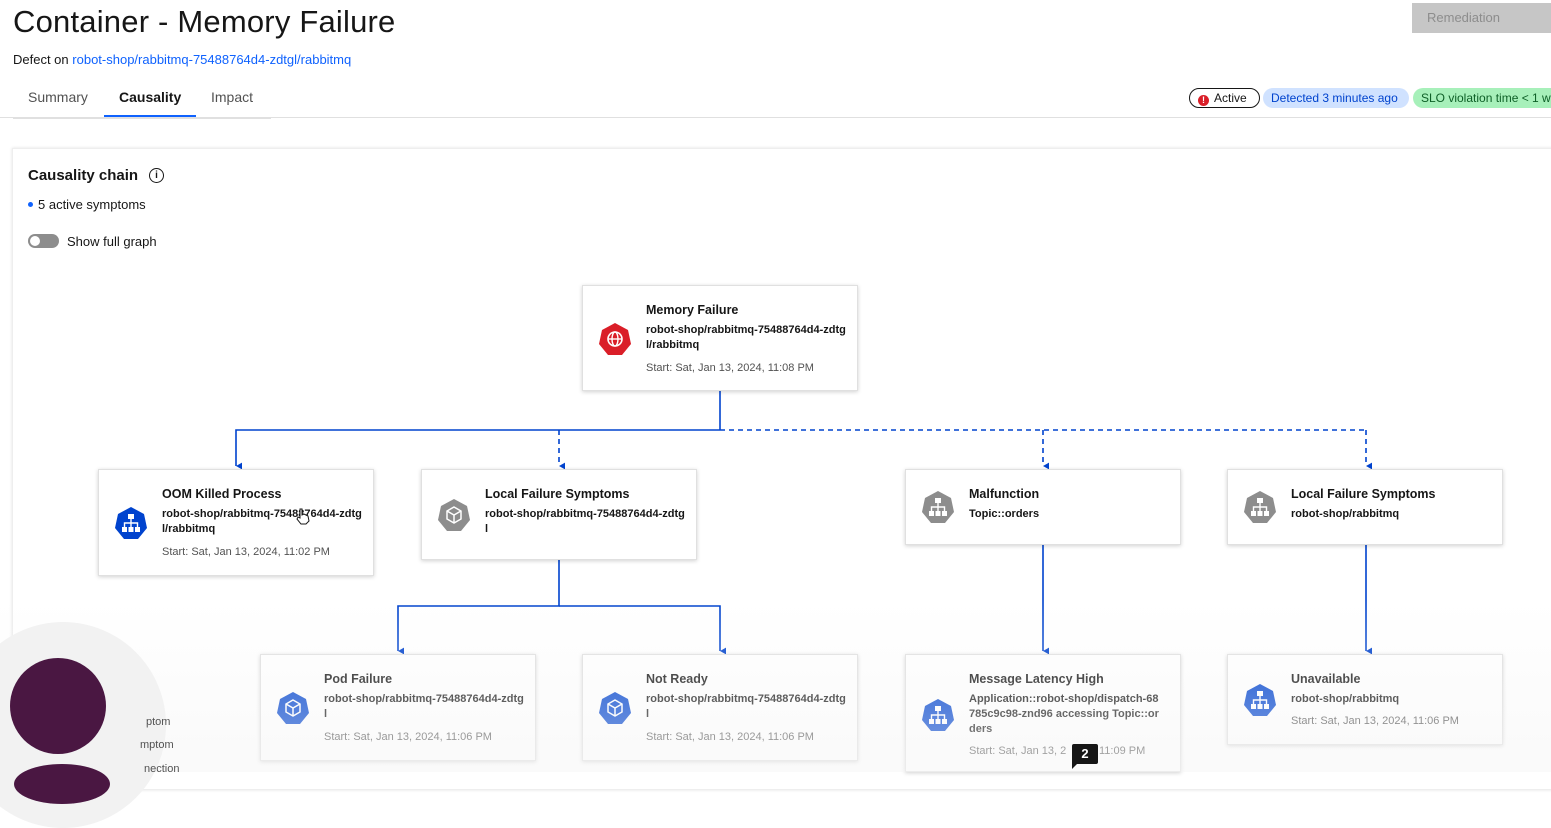 The height and width of the screenshot is (828, 1551). I want to click on node-title: Message Latency High, so click(1036, 679).